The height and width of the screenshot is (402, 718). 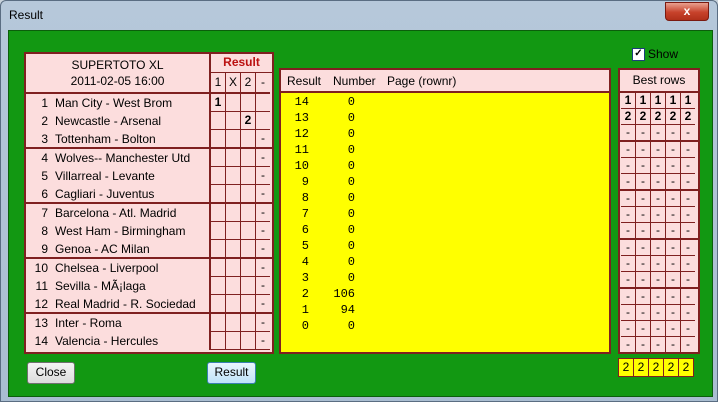 I want to click on result-cell: 1, so click(x=218, y=103).